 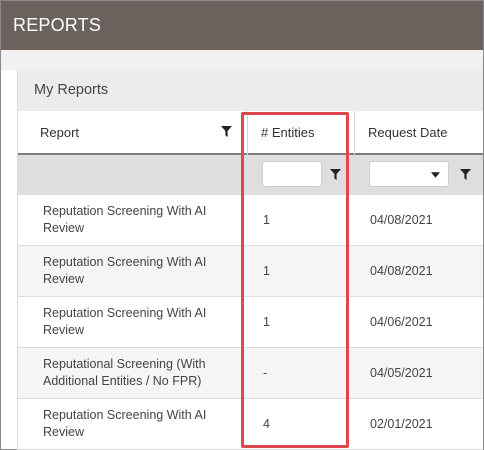 I want to click on request-date-filter-icon, so click(x=465, y=174).